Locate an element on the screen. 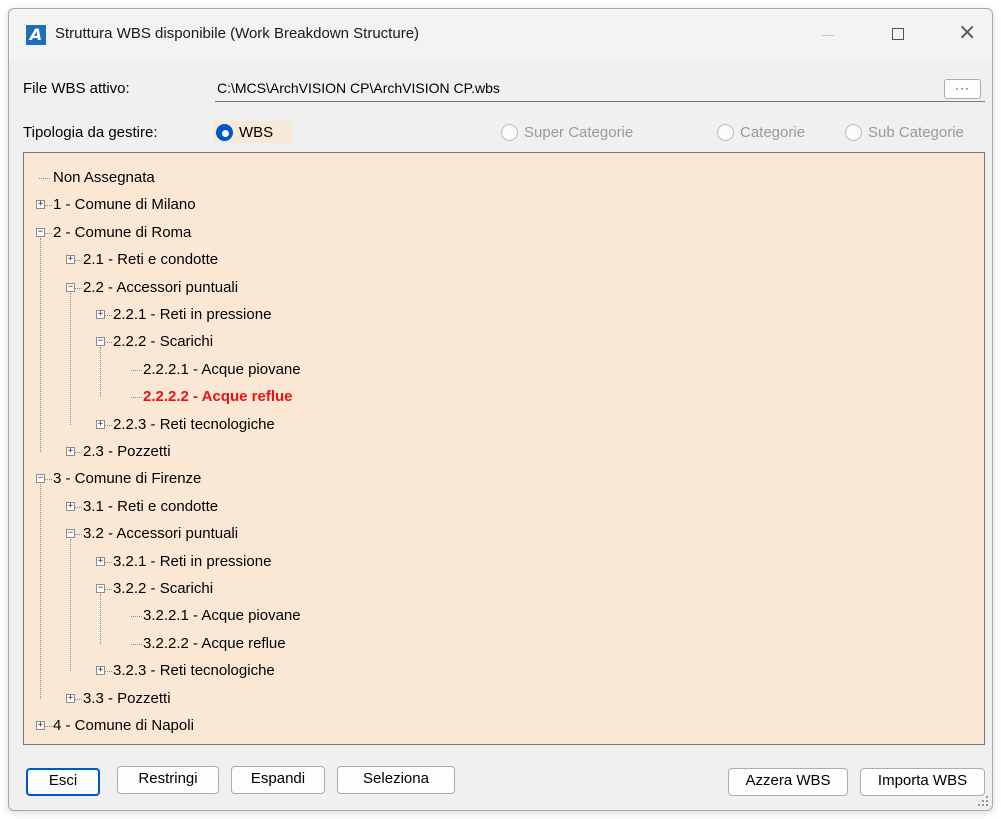 The height and width of the screenshot is (819, 1001). seleziona-button: Seleziona is located at coordinates (396, 780).